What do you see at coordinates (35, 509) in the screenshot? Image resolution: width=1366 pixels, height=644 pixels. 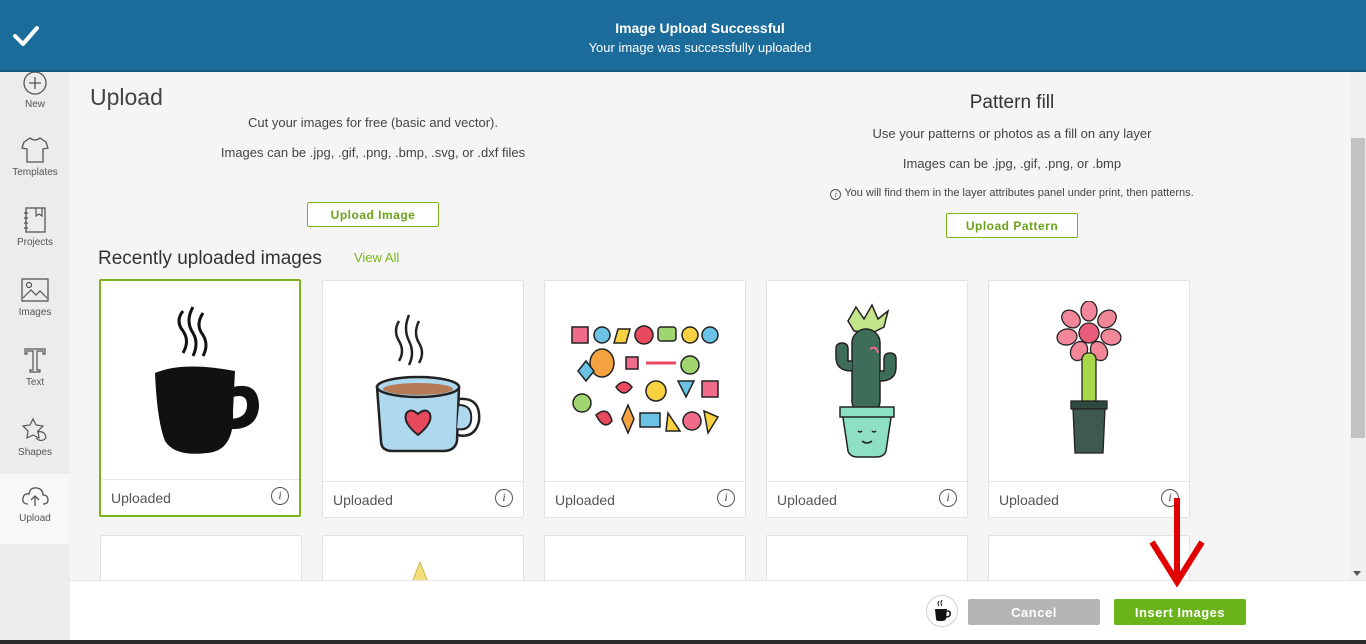 I see `sidebar-item-upload: Upload` at bounding box center [35, 509].